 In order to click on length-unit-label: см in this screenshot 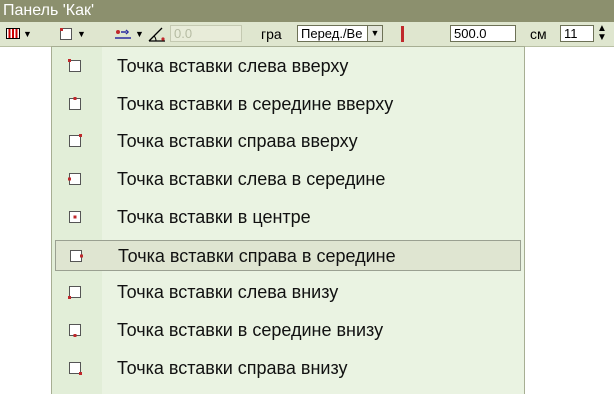, I will do `click(538, 34)`.